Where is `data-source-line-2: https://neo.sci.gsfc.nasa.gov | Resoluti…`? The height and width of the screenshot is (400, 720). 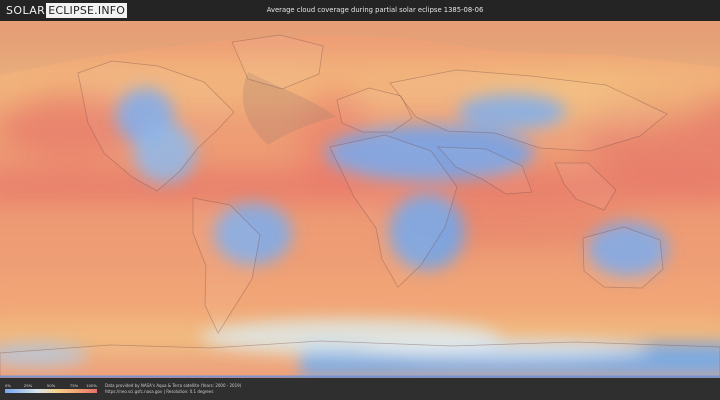
data-source-line-2: https://neo.sci.gsfc.nasa.gov | Resoluti… is located at coordinates (159, 391).